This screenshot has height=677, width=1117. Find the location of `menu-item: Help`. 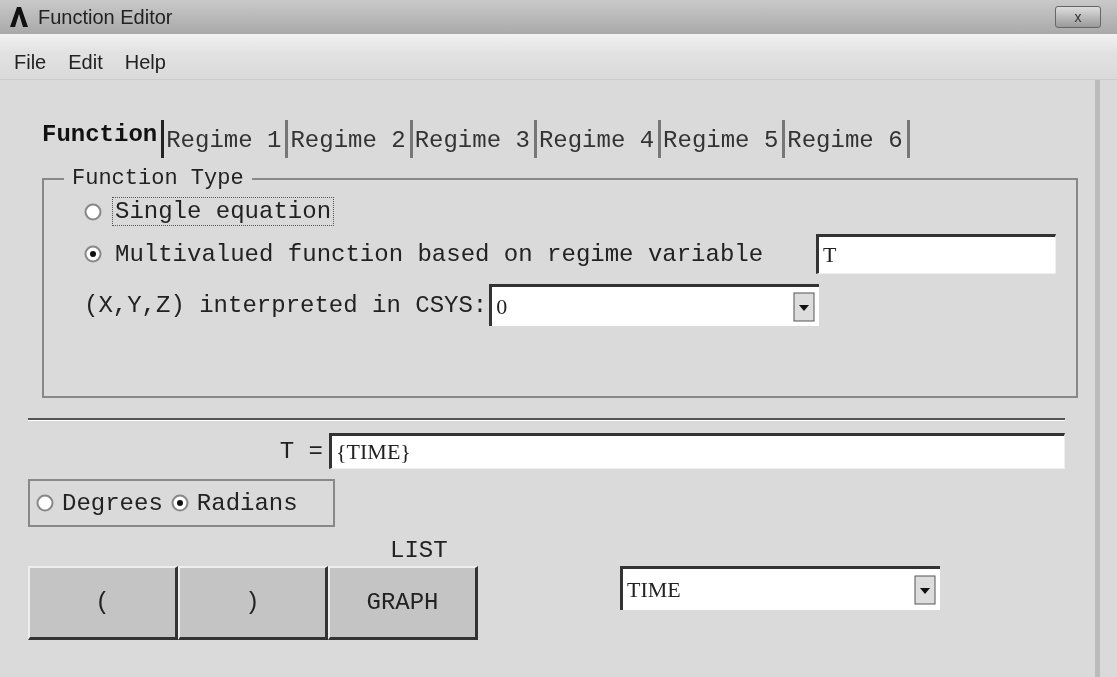

menu-item: Help is located at coordinates (145, 62).